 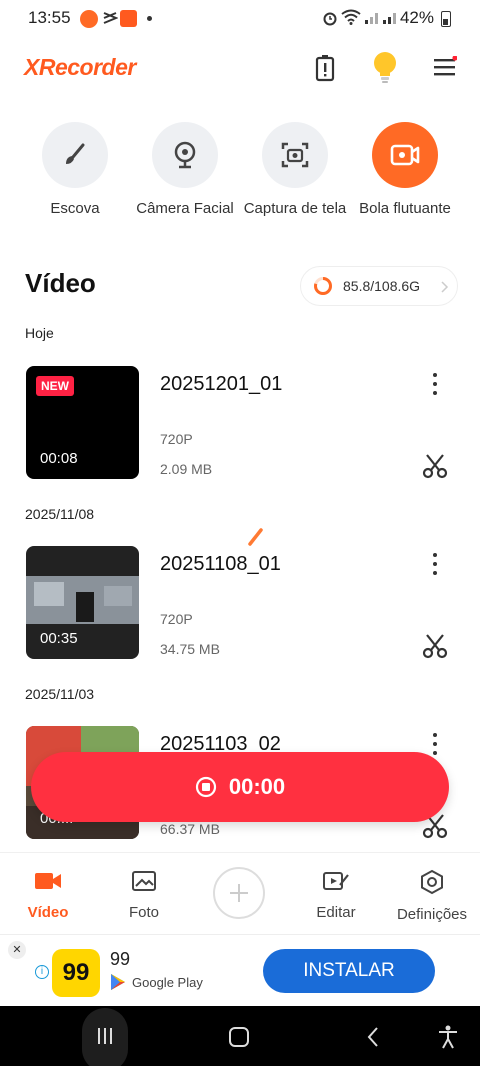 I want to click on add-button, so click(x=239, y=893).